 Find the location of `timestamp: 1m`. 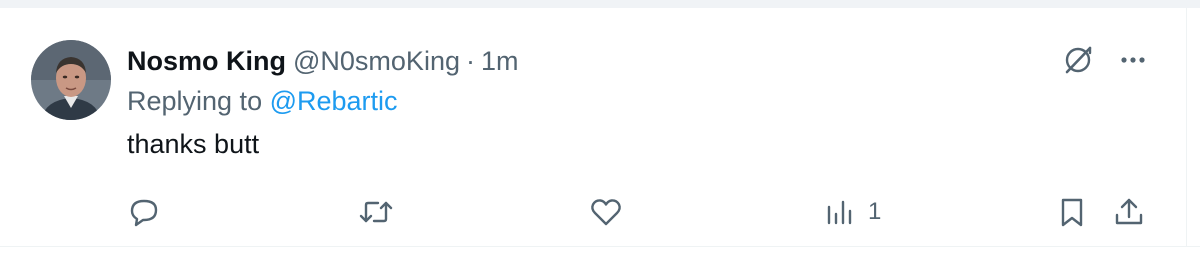

timestamp: 1m is located at coordinates (500, 61).